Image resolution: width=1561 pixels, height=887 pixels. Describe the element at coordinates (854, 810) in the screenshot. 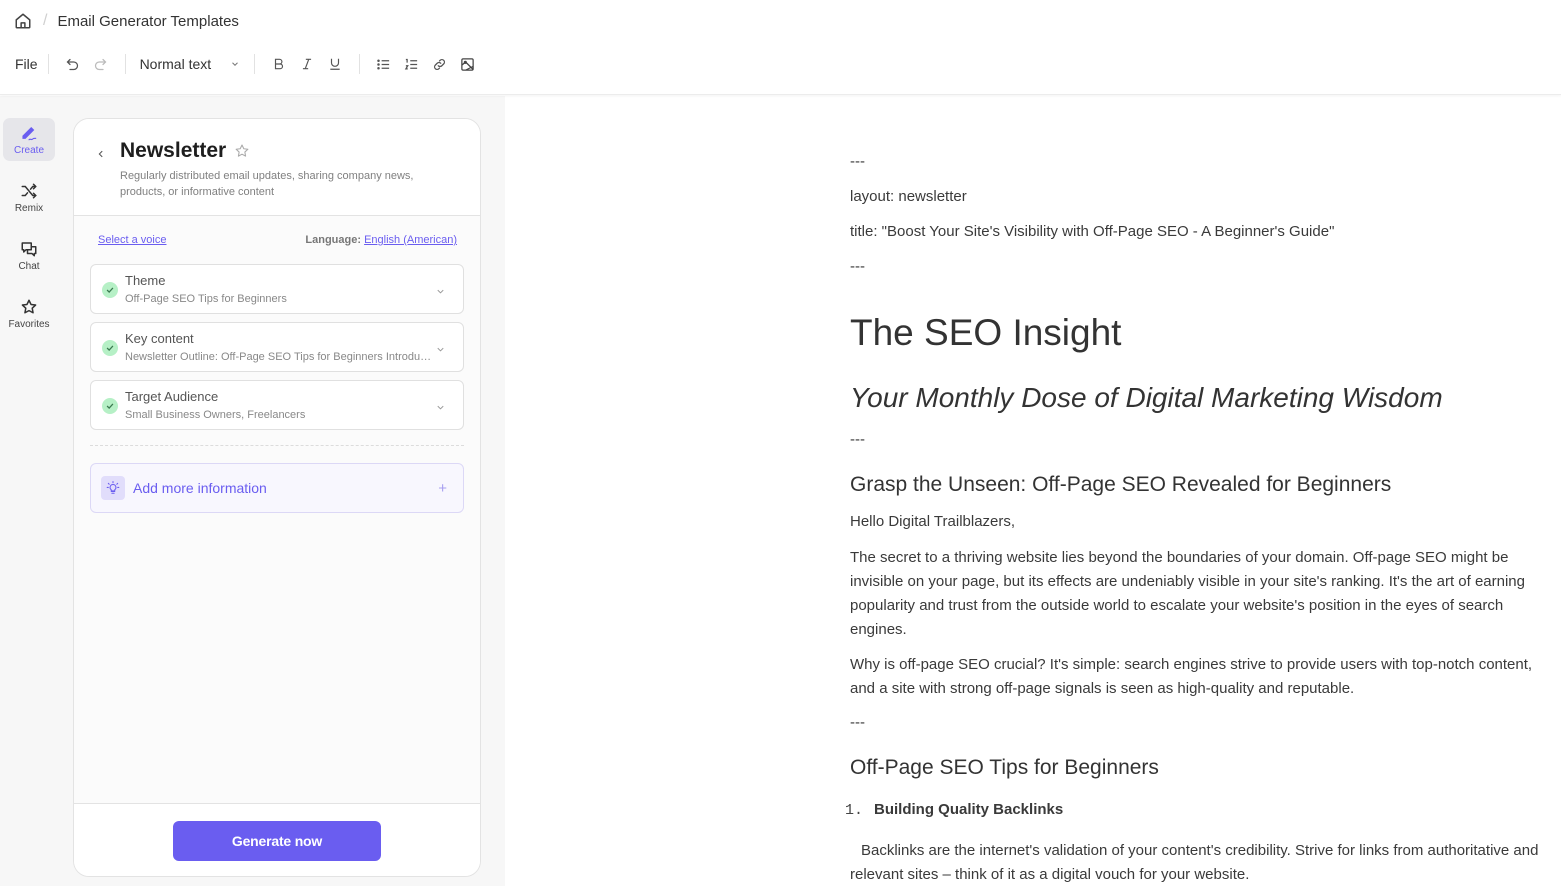

I see `list-number: 1.` at that location.